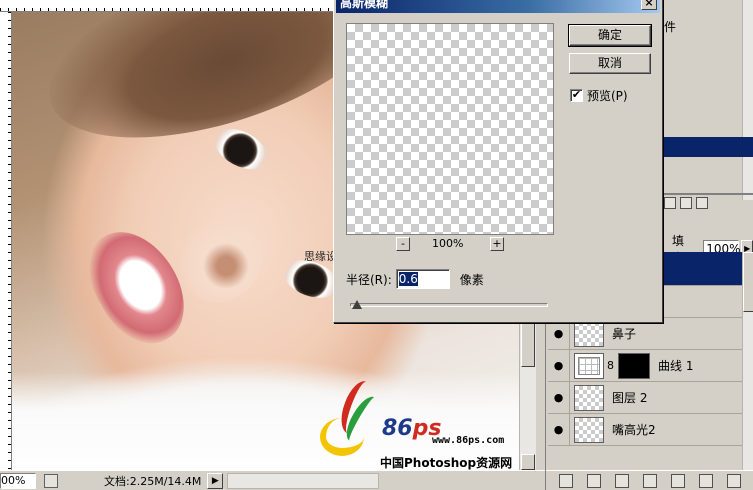 The height and width of the screenshot is (490, 753). I want to click on panel-mini-toolbar, so click(708, 204).